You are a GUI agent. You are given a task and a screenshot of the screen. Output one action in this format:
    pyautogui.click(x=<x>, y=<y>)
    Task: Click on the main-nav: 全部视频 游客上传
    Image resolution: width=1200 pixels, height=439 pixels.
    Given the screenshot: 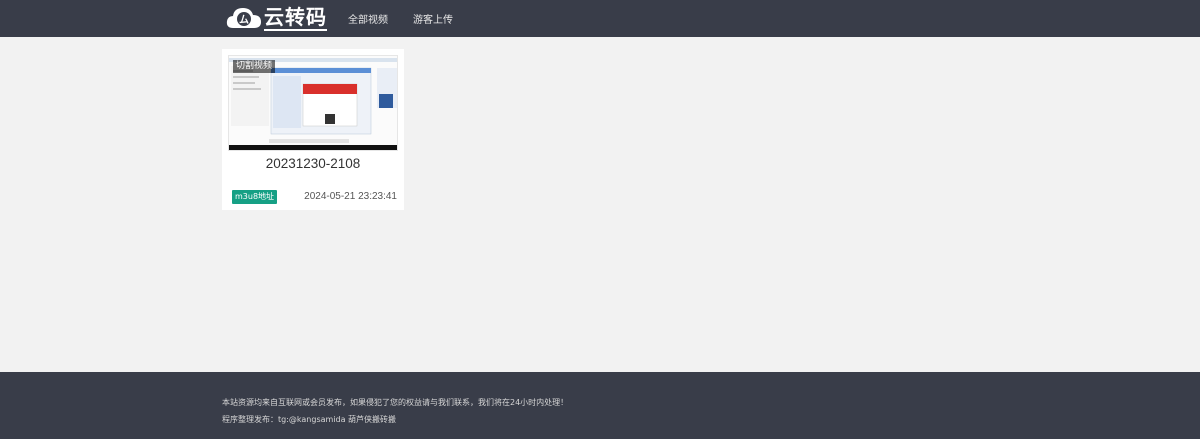 What is the action you would take?
    pyautogui.click(x=413, y=18)
    